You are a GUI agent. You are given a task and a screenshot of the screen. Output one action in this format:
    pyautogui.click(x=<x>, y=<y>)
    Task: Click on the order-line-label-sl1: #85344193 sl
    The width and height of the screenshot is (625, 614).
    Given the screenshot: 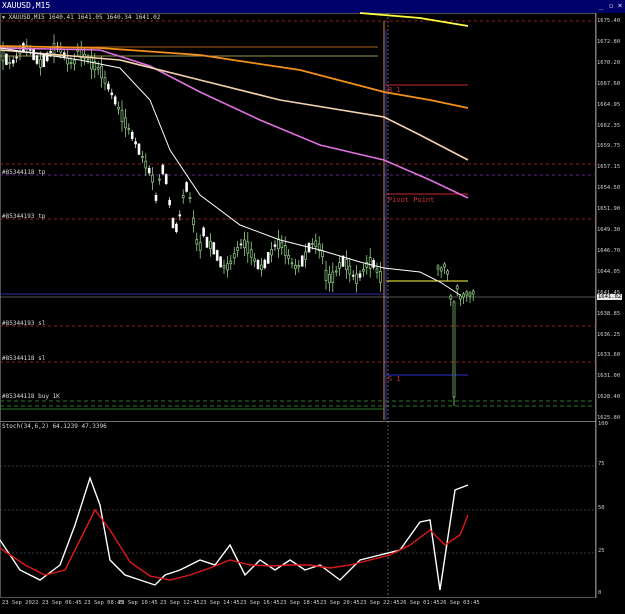 What is the action you would take?
    pyautogui.click(x=24, y=323)
    